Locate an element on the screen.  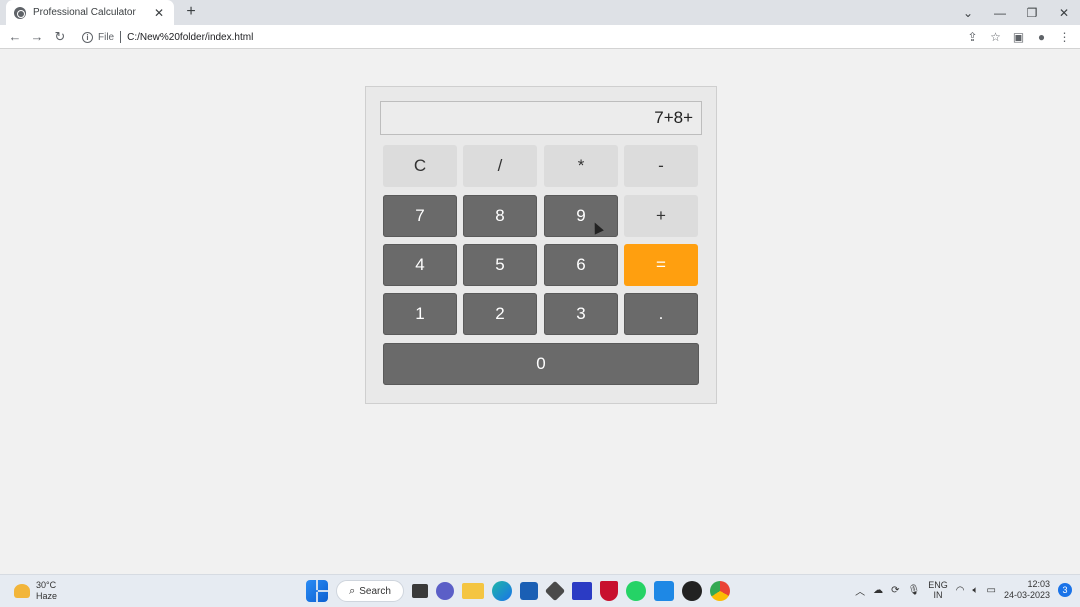
clear-button: C is located at coordinates (420, 166).